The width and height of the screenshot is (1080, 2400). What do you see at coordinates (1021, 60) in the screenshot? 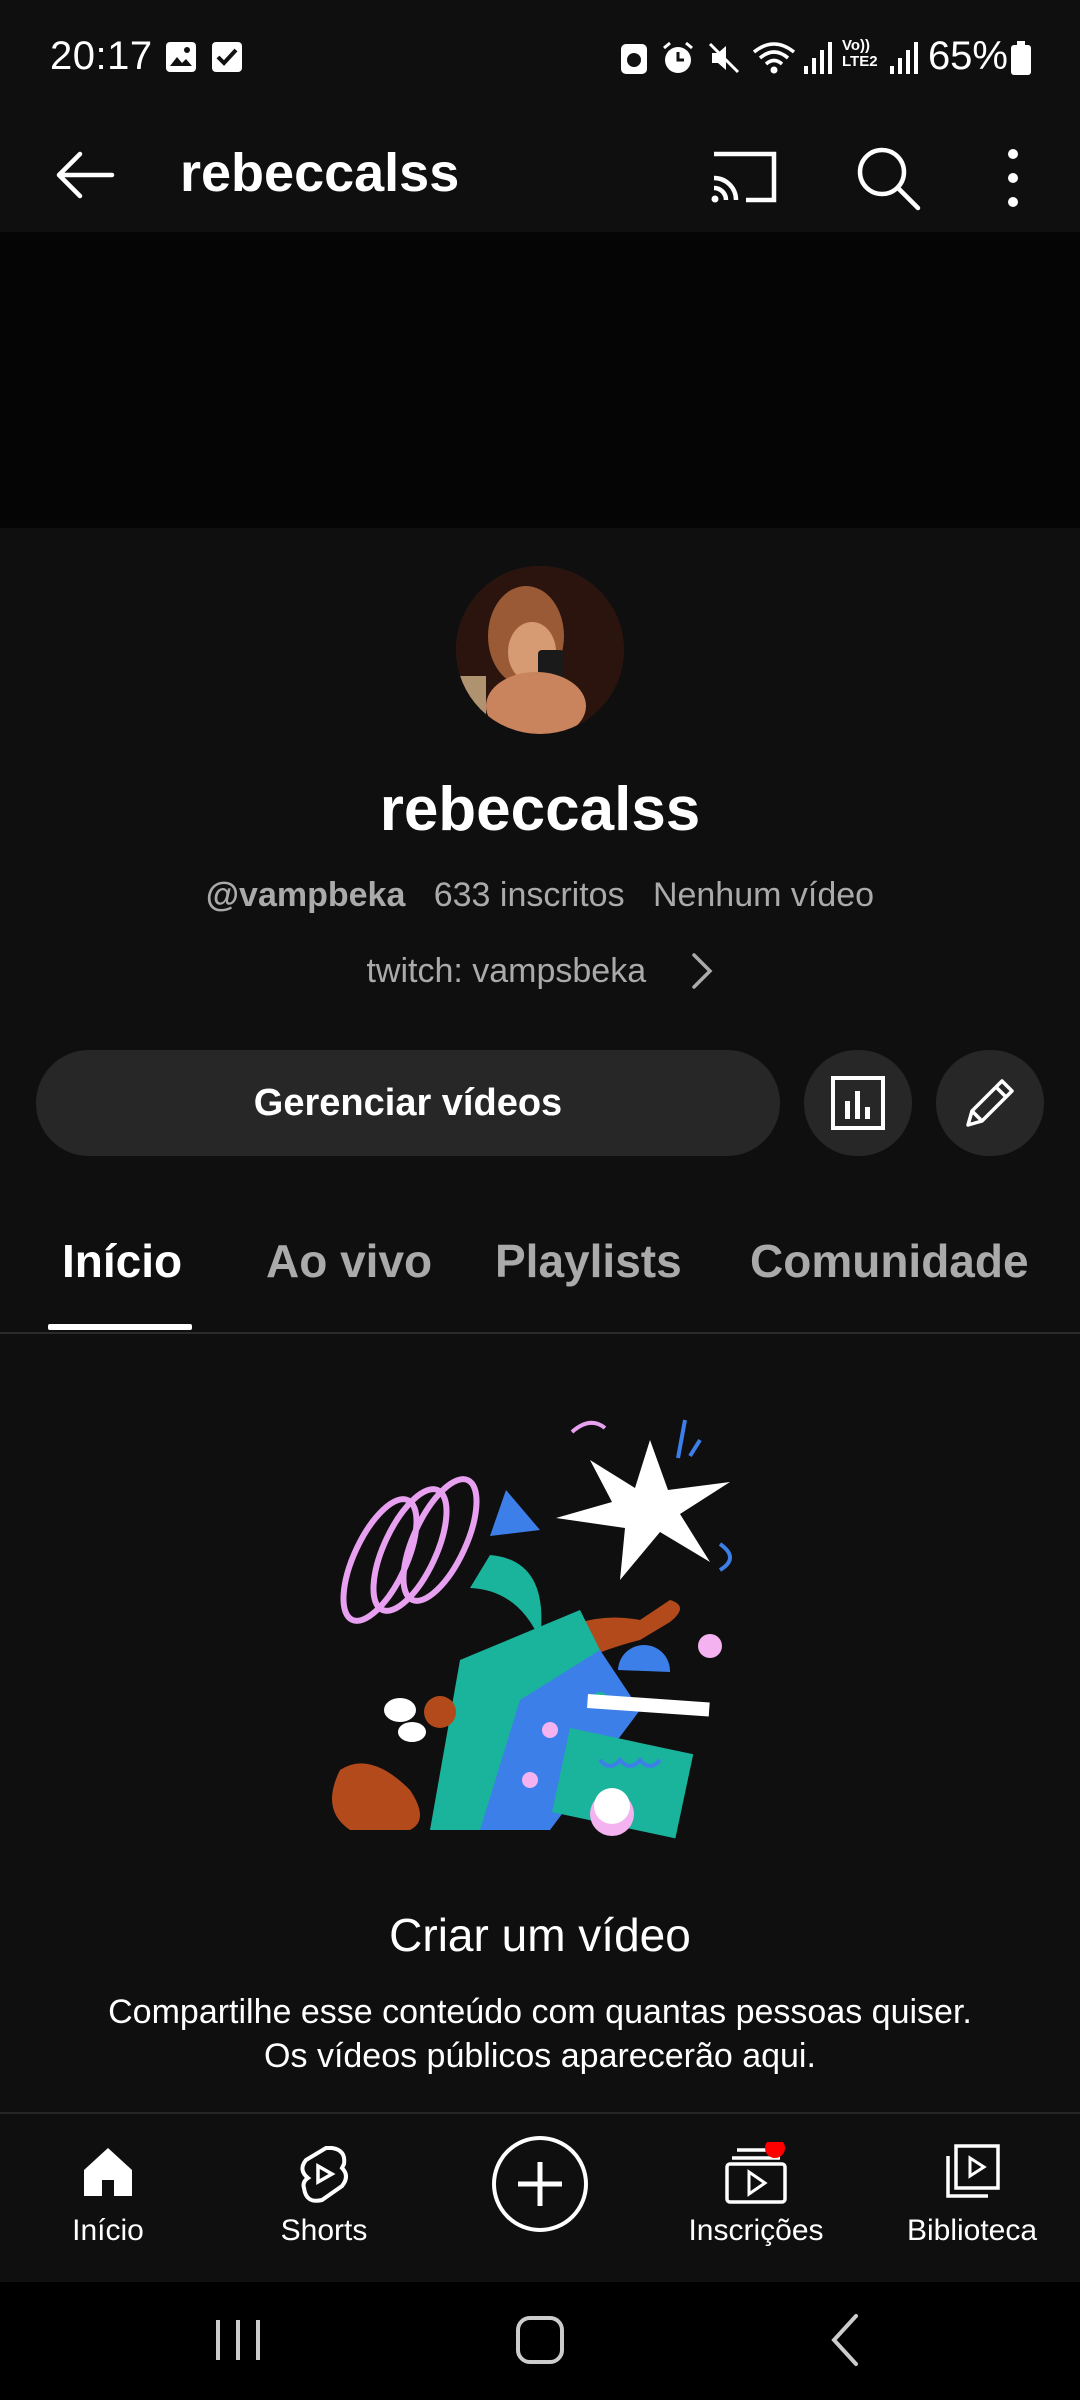
I see `battery-icon` at bounding box center [1021, 60].